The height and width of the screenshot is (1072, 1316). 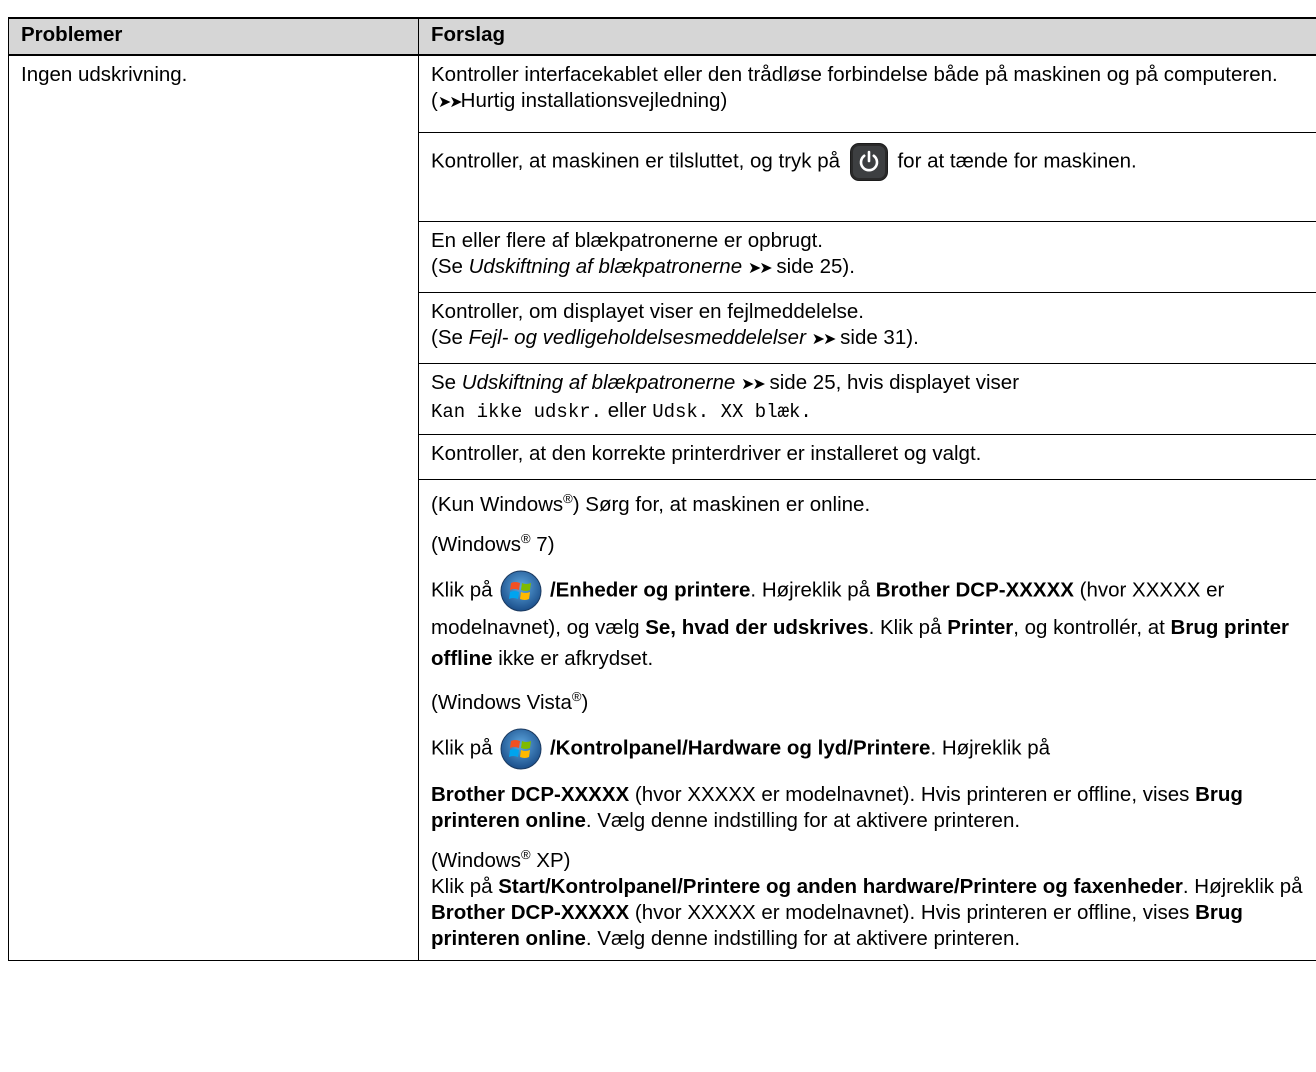 I want to click on text: (Windows Vista, so click(x=501, y=702).